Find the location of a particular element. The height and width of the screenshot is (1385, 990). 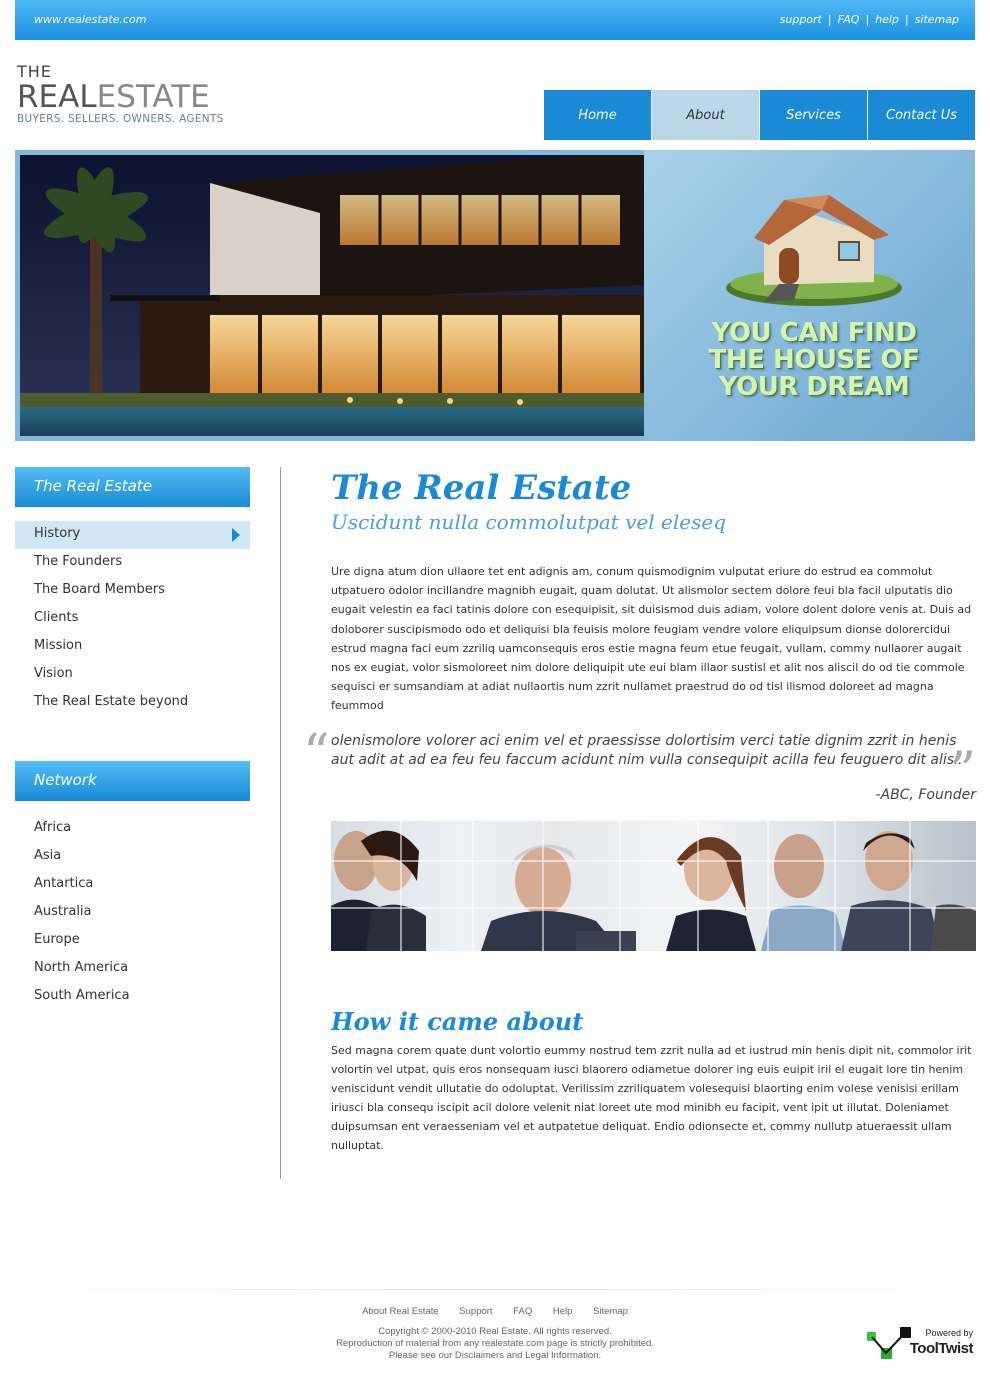

footer-link-faq: FAQ is located at coordinates (522, 1311).